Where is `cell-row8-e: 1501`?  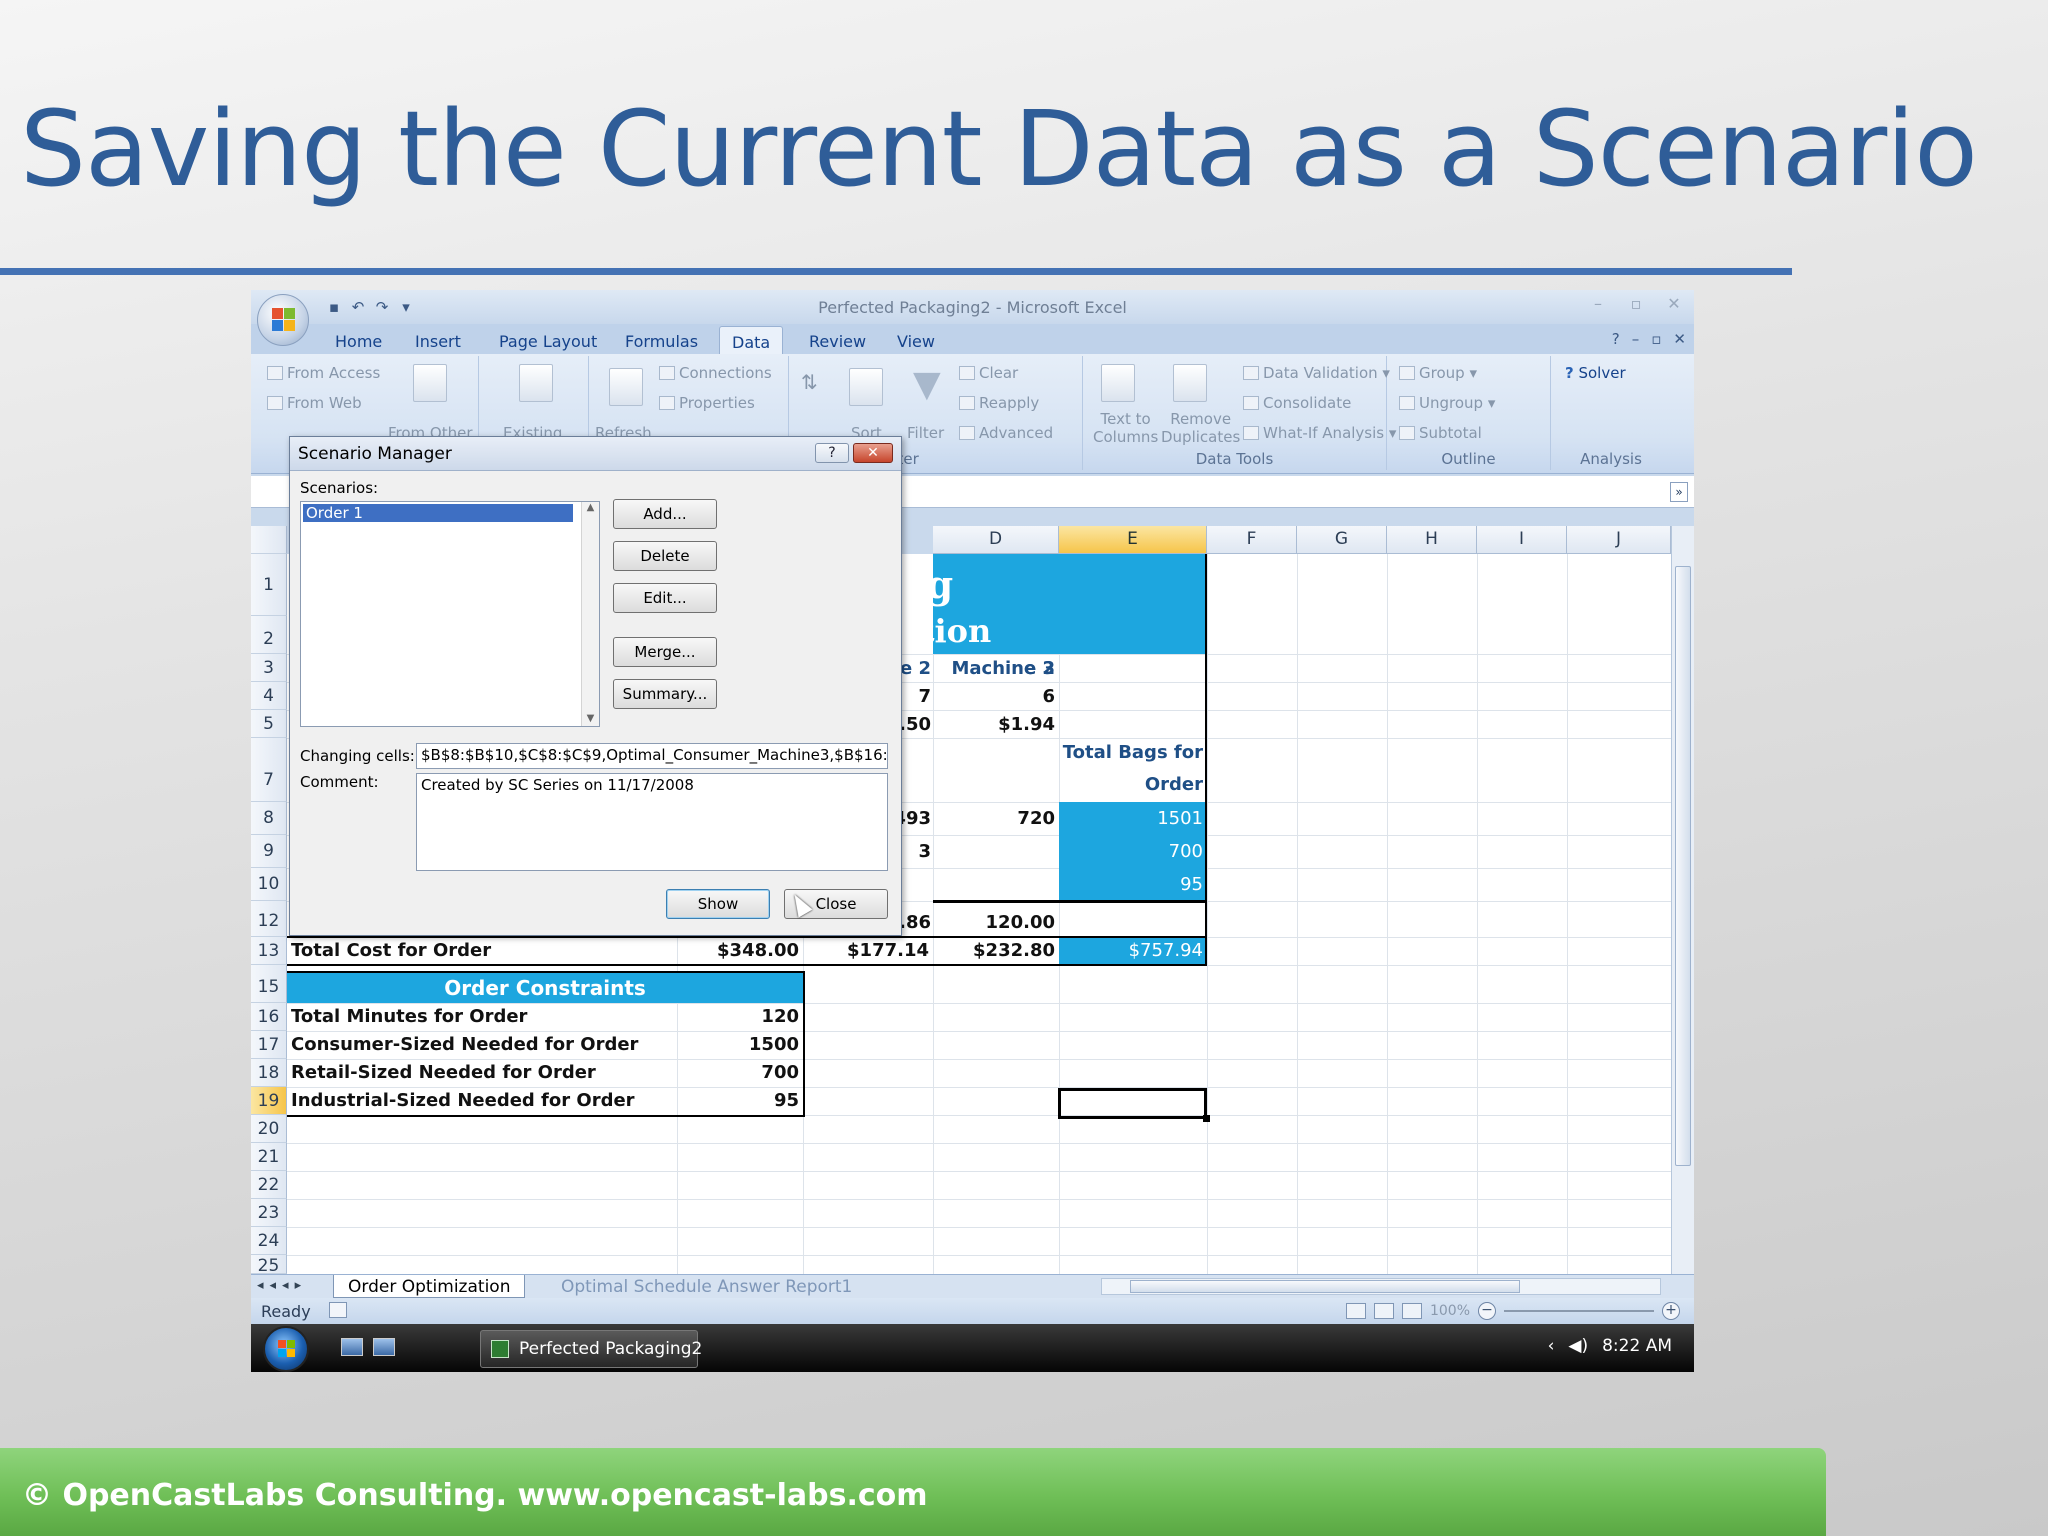 cell-row8-e: 1501 is located at coordinates (1131, 818).